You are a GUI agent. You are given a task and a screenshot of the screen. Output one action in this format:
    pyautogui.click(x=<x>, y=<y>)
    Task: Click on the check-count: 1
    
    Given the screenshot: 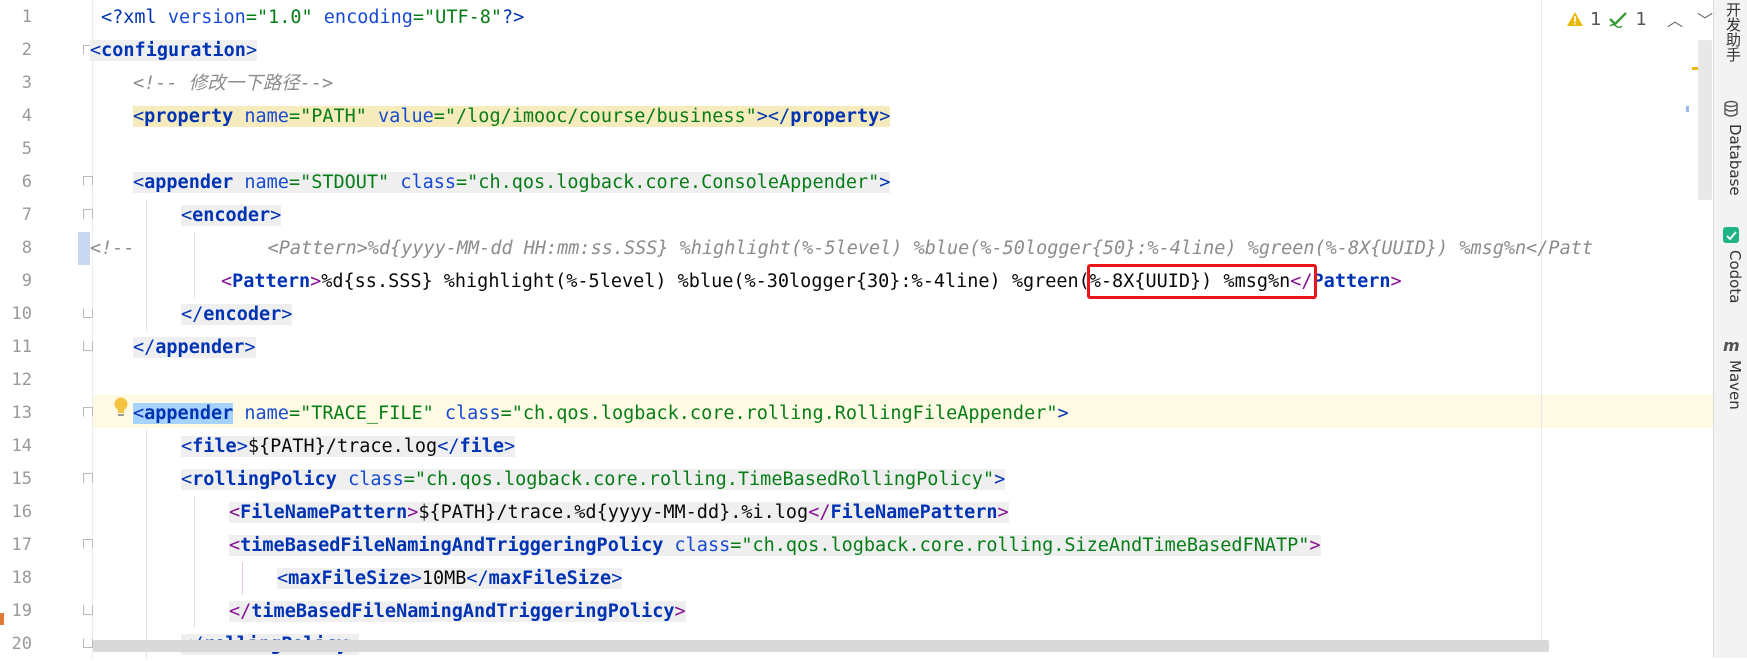 What is the action you would take?
    pyautogui.click(x=1641, y=19)
    